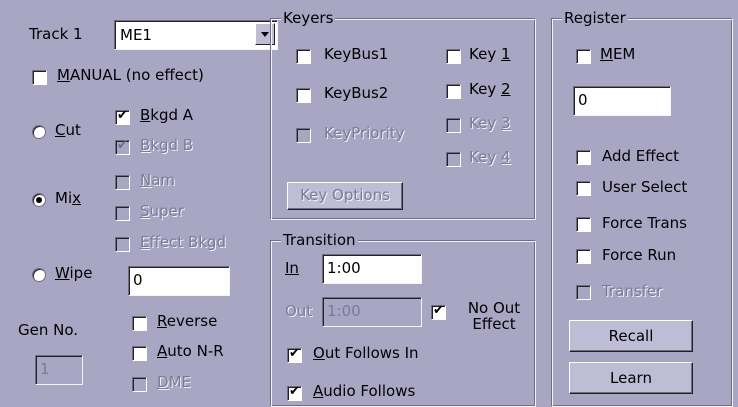  I want to click on track-select: ME1, so click(196, 35).